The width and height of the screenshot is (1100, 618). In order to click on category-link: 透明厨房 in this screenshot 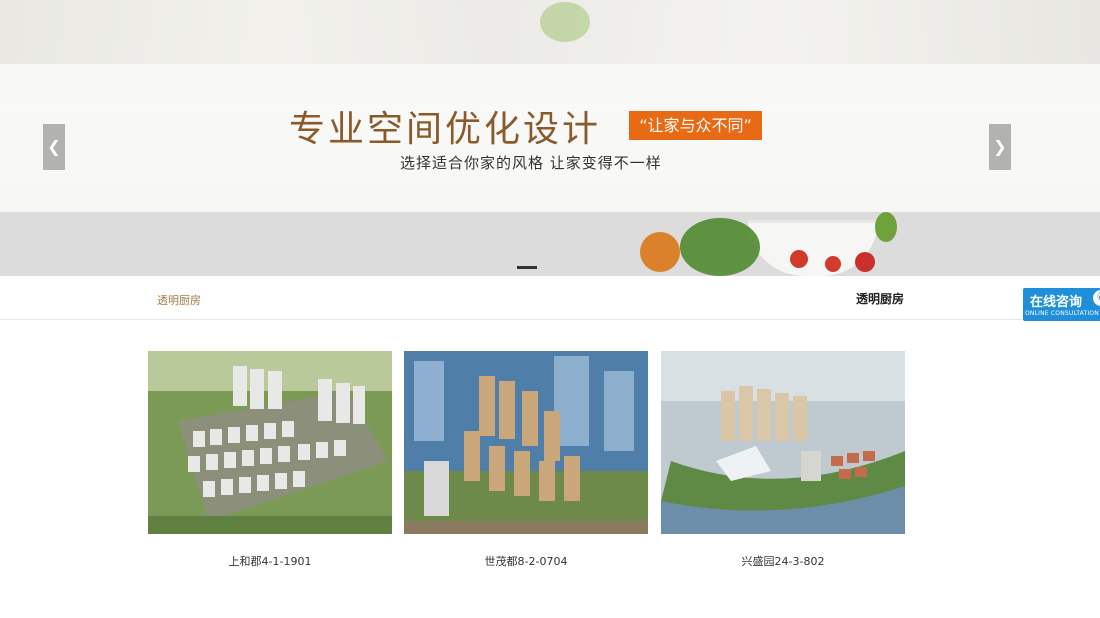, I will do `click(179, 300)`.